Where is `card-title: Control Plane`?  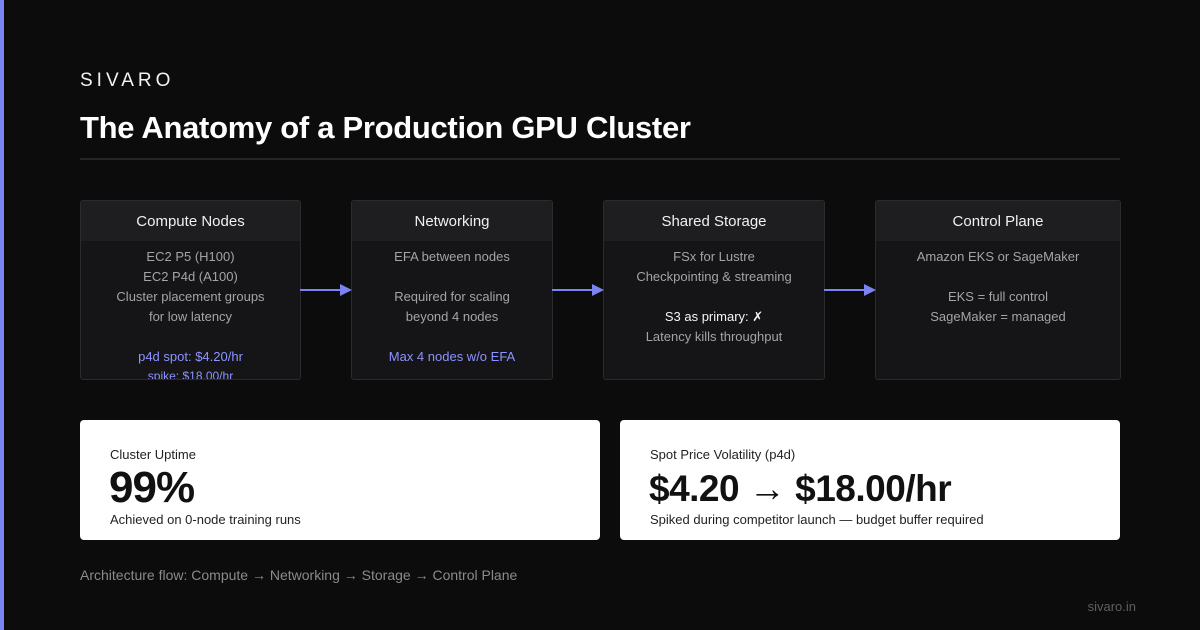
card-title: Control Plane is located at coordinates (998, 221).